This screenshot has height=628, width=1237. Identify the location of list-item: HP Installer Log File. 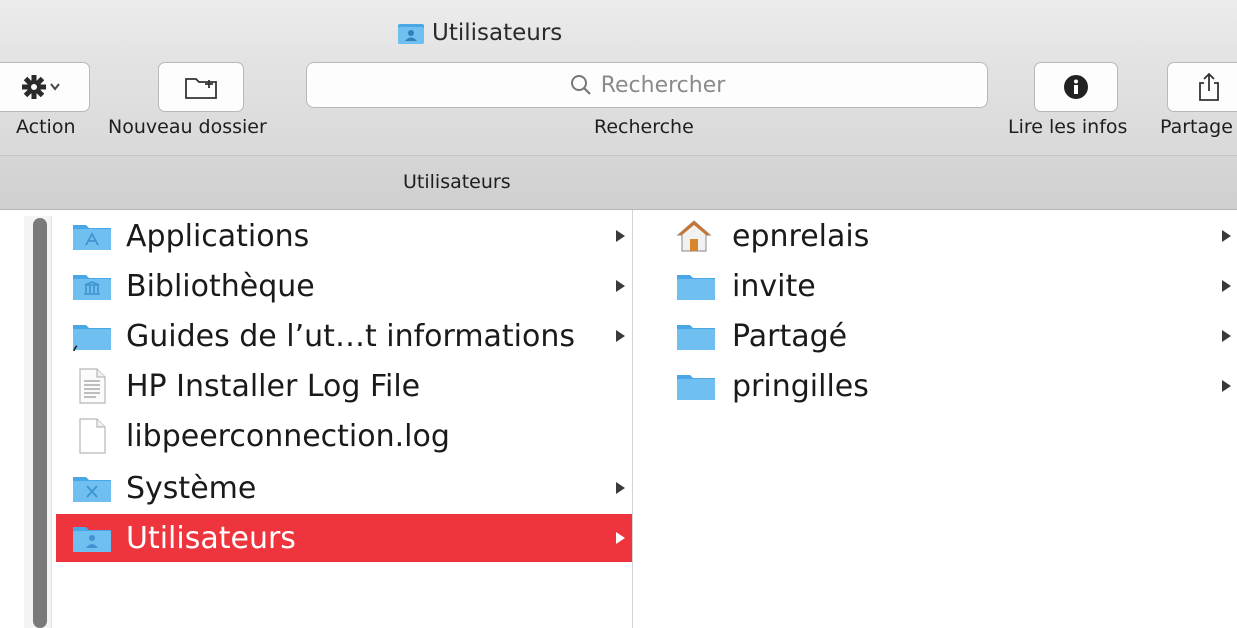
(344, 386).